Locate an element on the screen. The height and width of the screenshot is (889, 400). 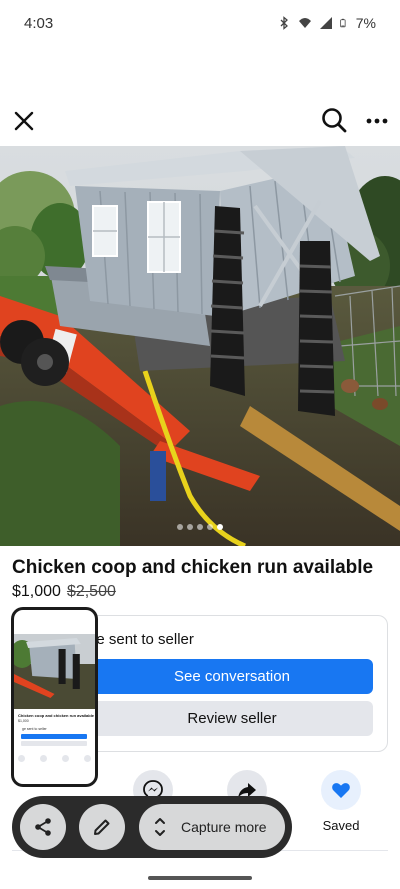
status-icons: 7% is located at coordinates (326, 23).